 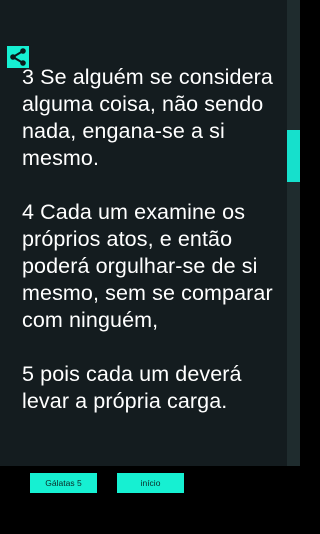 What do you see at coordinates (150, 500) in the screenshot?
I see `bottom-bar: Gálatas 5 início` at bounding box center [150, 500].